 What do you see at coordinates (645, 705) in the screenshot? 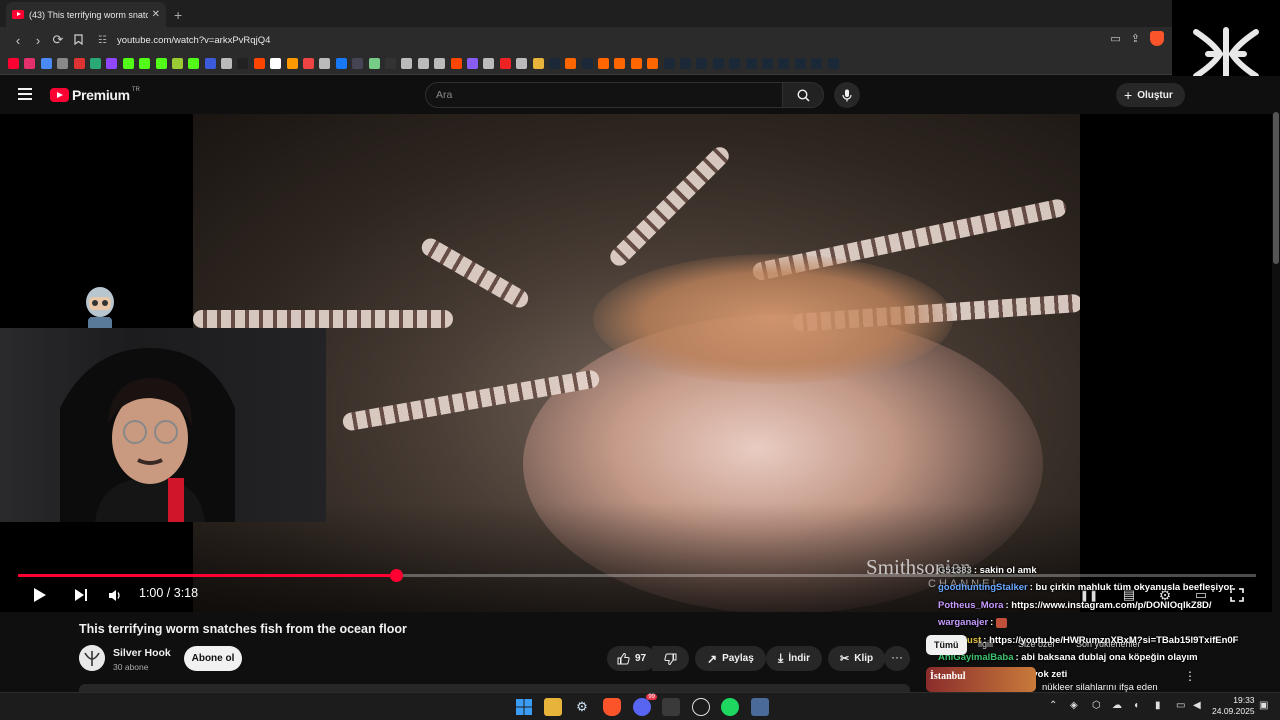
I see `discord-icon: 99` at bounding box center [645, 705].